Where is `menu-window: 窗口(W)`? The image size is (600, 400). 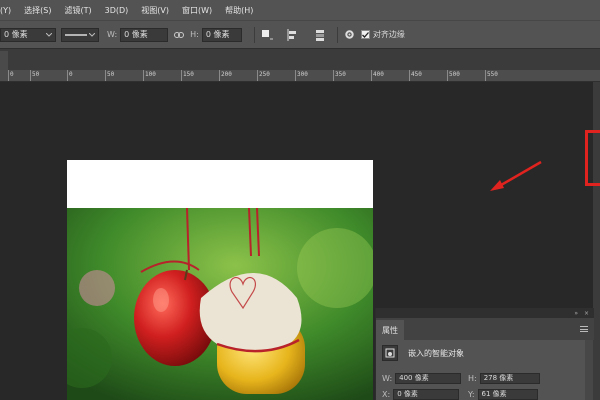 menu-window: 窗口(W) is located at coordinates (197, 10).